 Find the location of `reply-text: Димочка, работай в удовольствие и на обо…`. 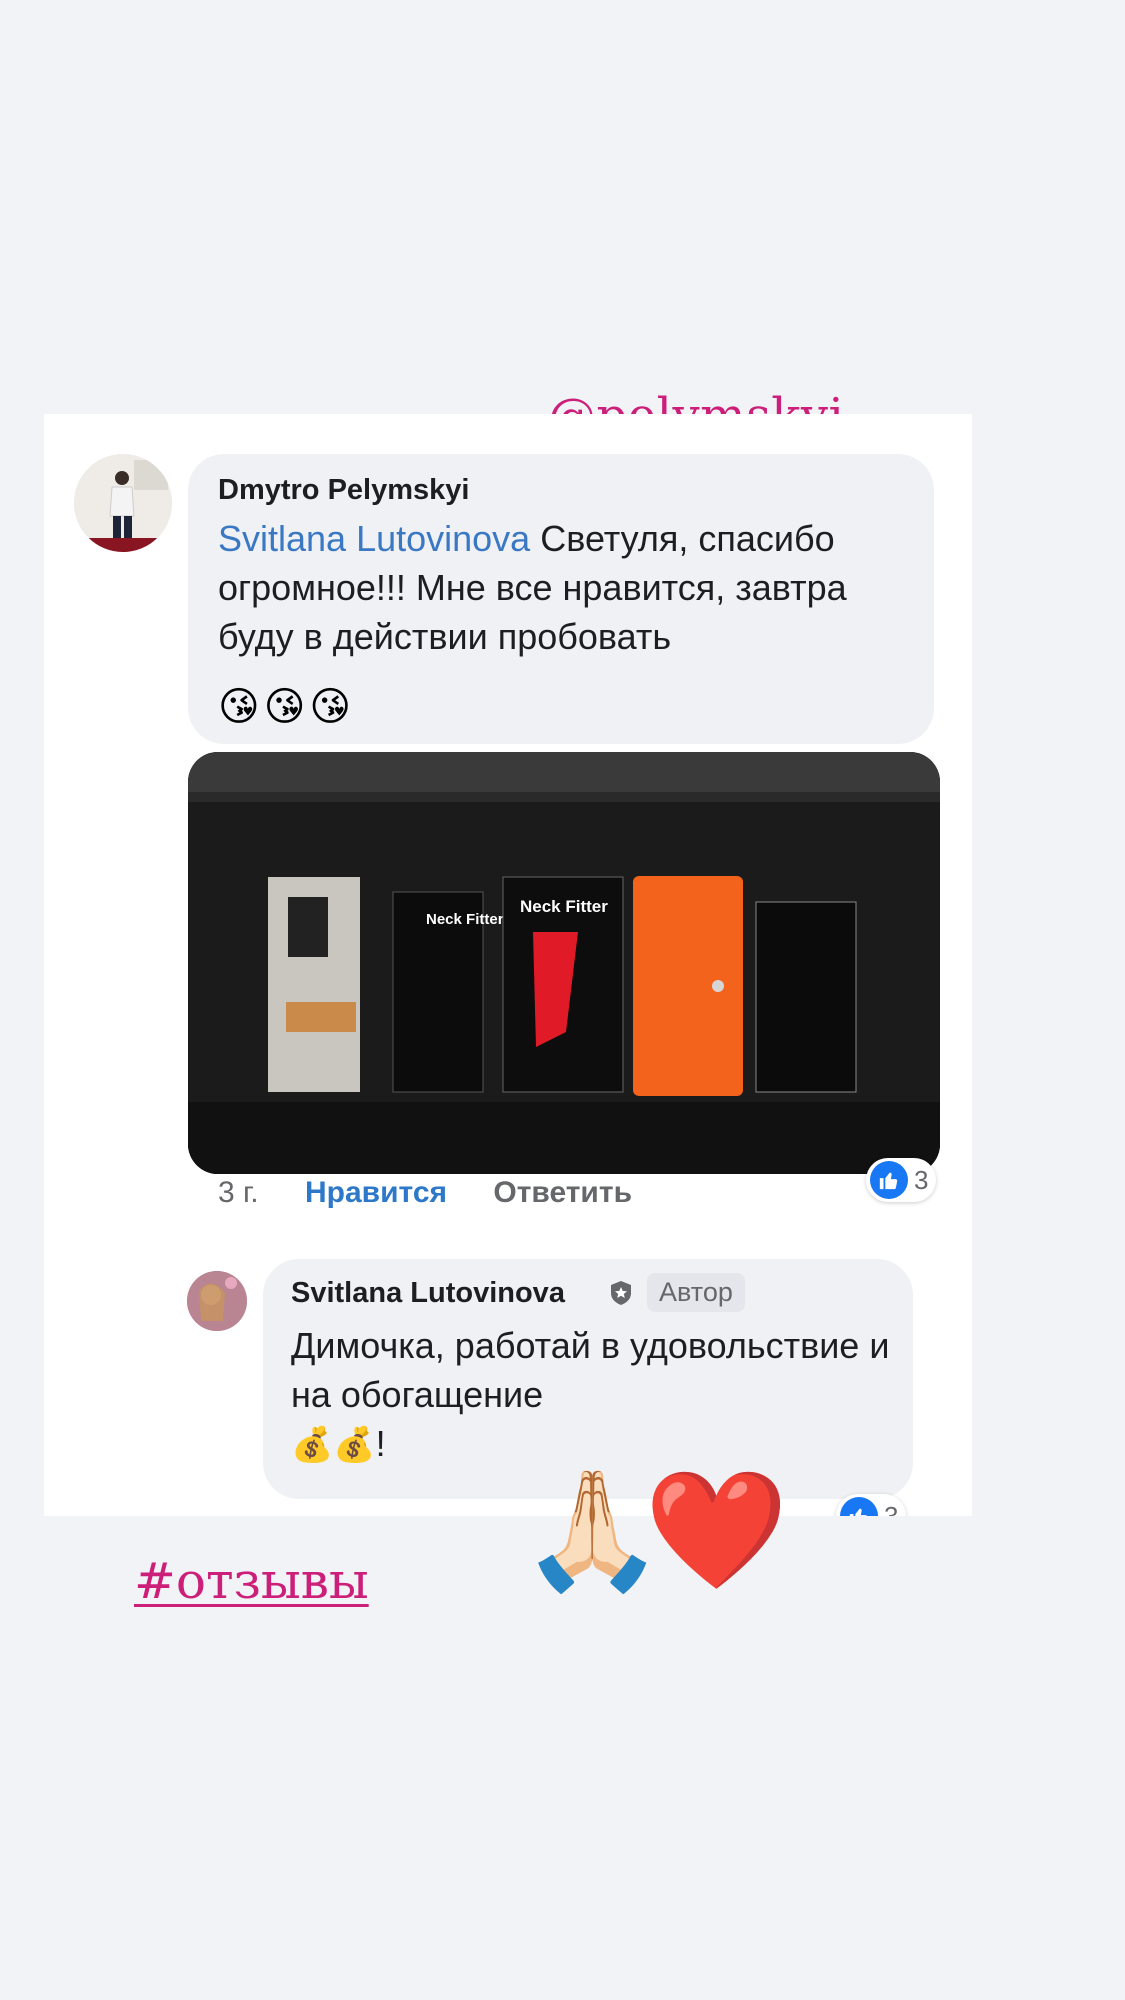

reply-text: Димочка, работай в удовольствие и на обо… is located at coordinates (591, 1395).